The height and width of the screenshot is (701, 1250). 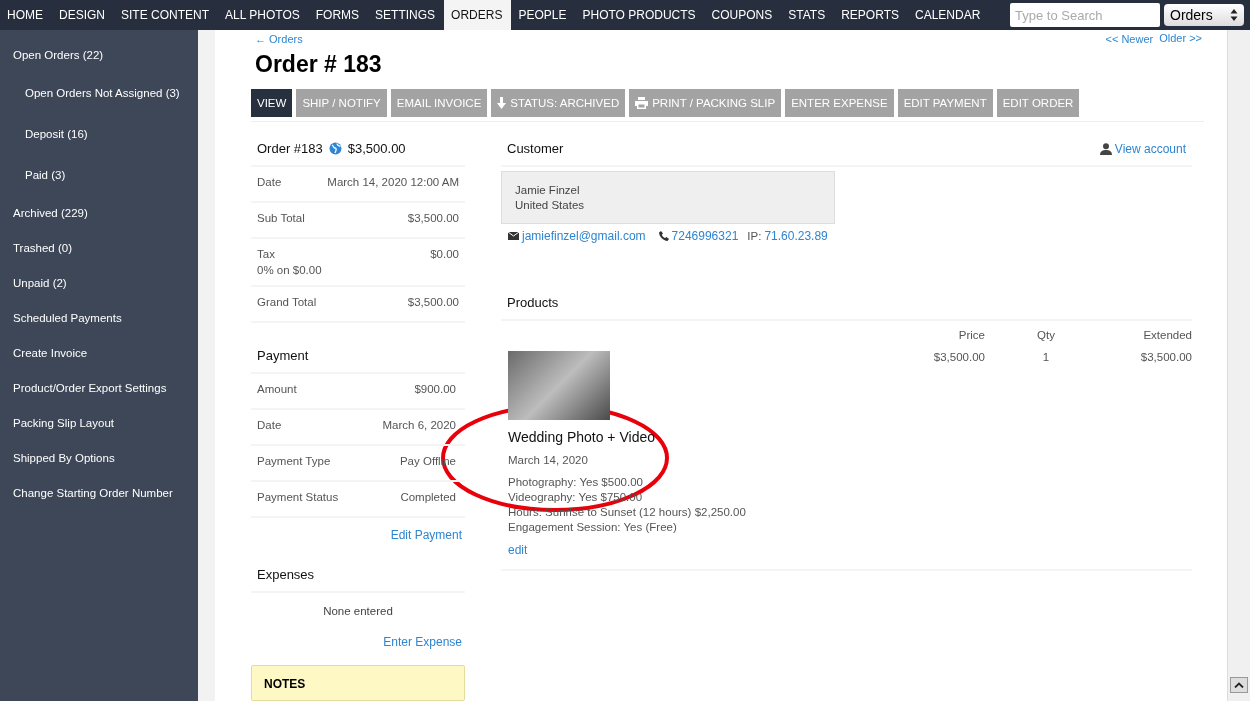 What do you see at coordinates (286, 574) in the screenshot?
I see `section-title: Expenses` at bounding box center [286, 574].